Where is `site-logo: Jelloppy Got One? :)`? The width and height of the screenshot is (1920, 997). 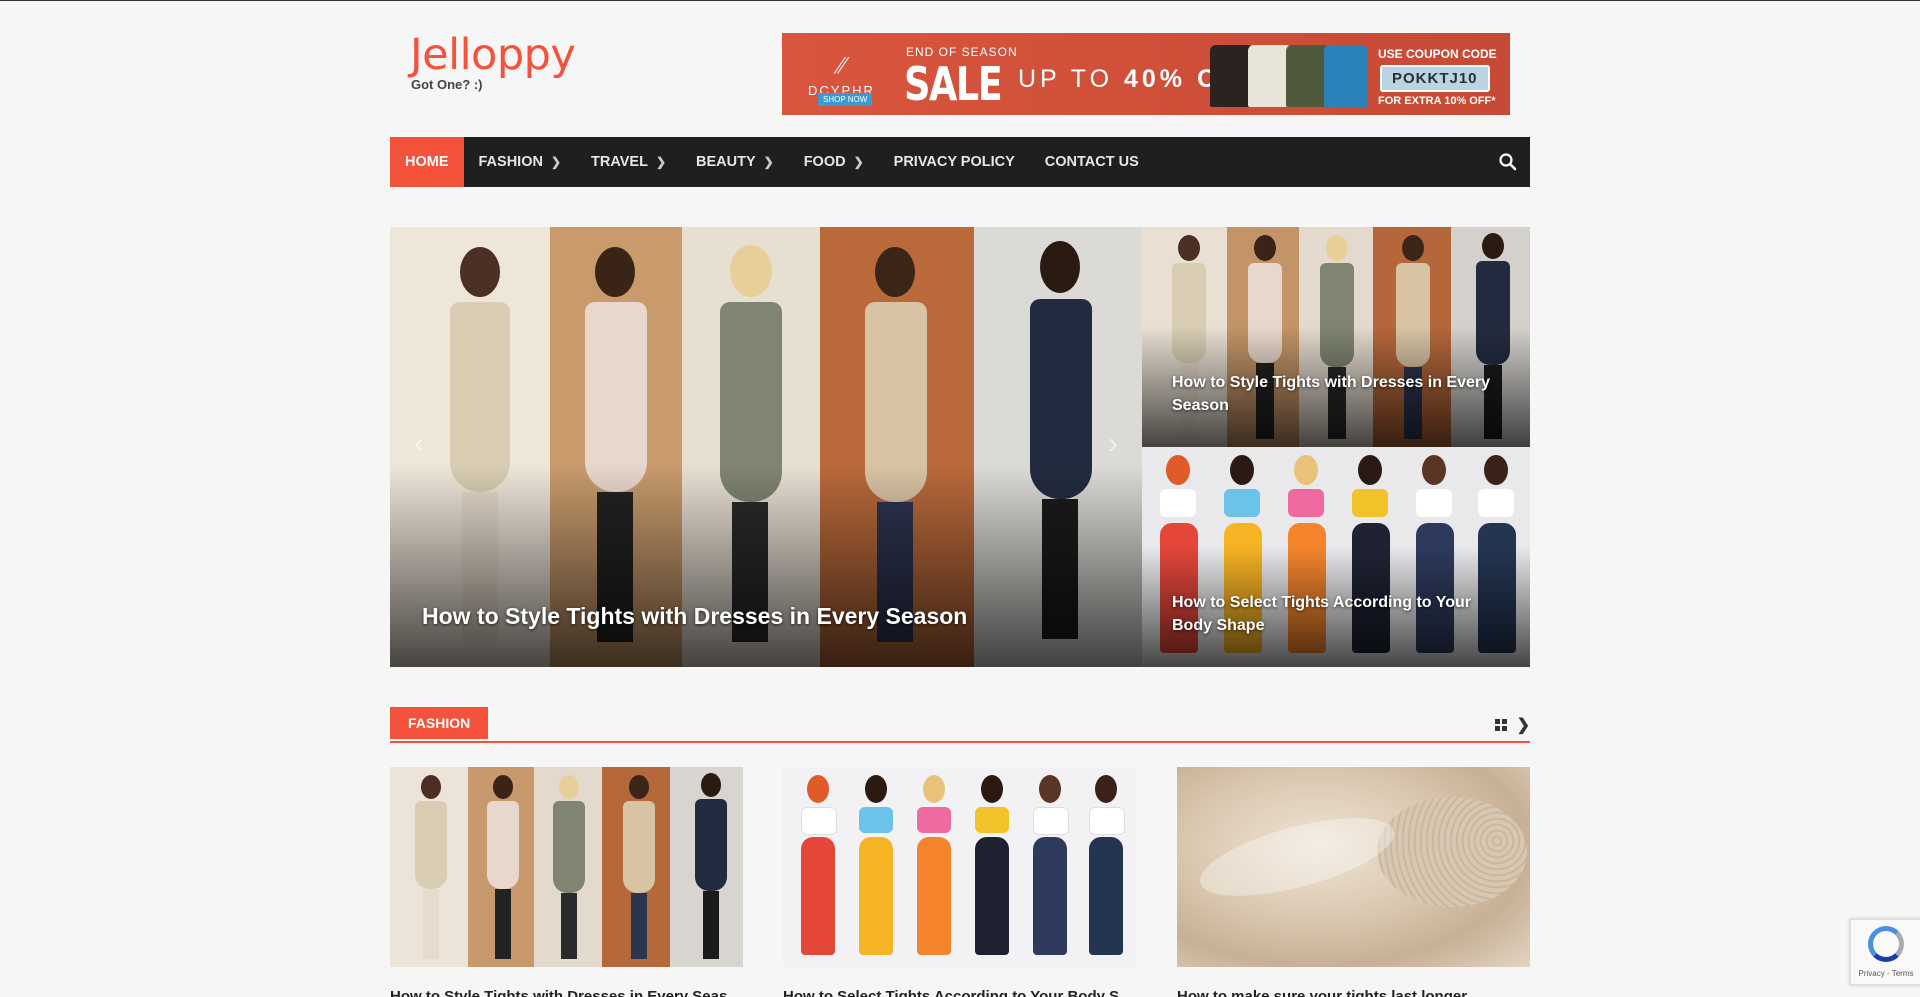 site-logo: Jelloppy Got One? :) is located at coordinates (493, 60).